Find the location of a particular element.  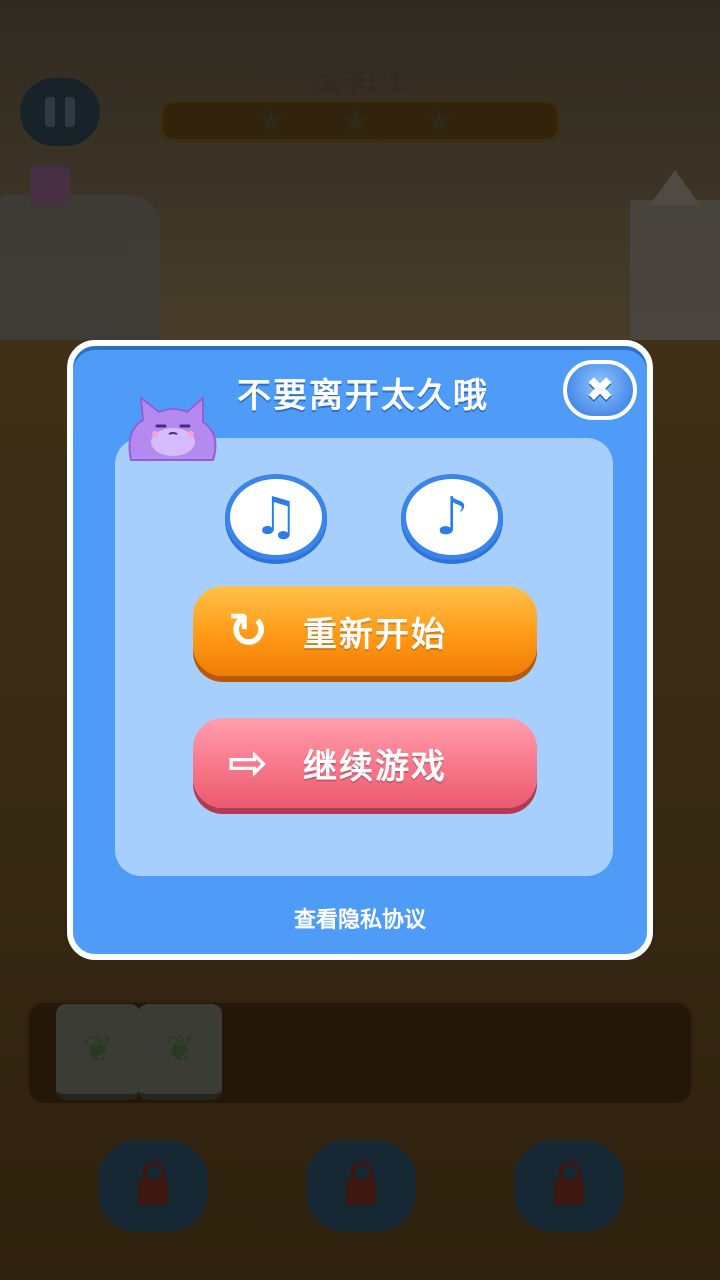

music-toggle-button: ♫ is located at coordinates (276, 517).